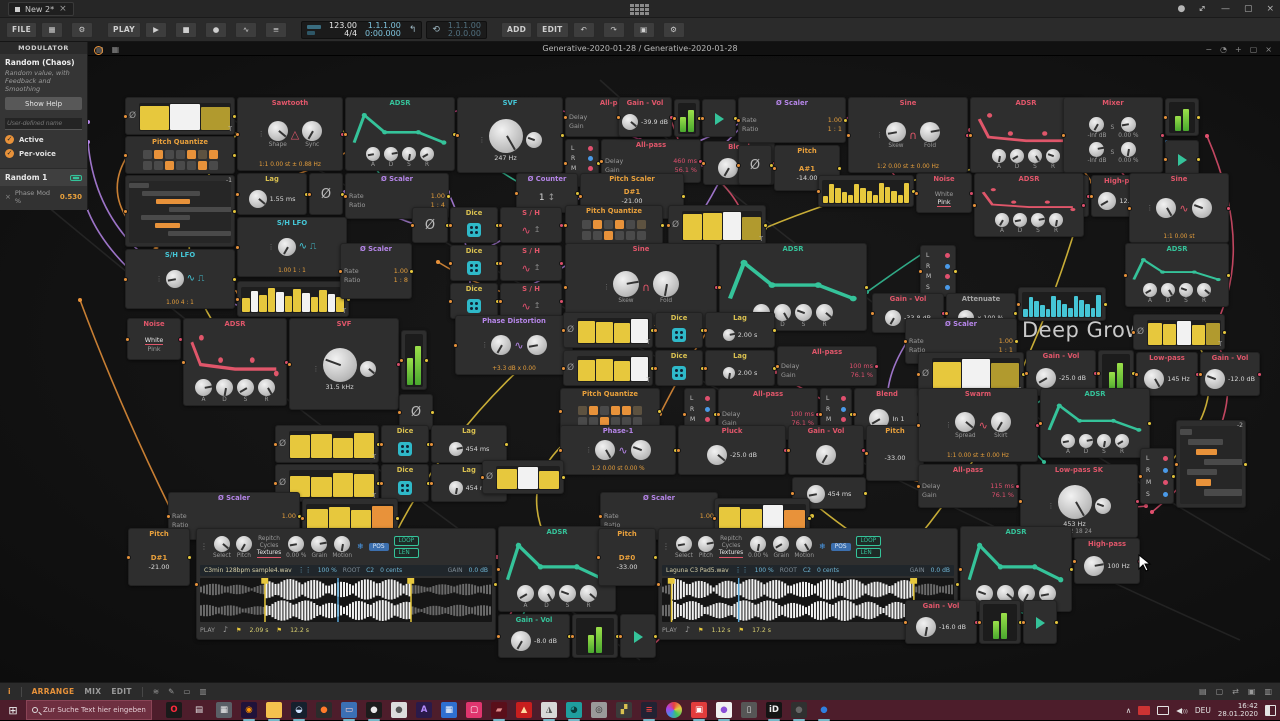 The height and width of the screenshot is (721, 1280). What do you see at coordinates (98, 50) in the screenshot?
I see `device-power-icon` at bounding box center [98, 50].